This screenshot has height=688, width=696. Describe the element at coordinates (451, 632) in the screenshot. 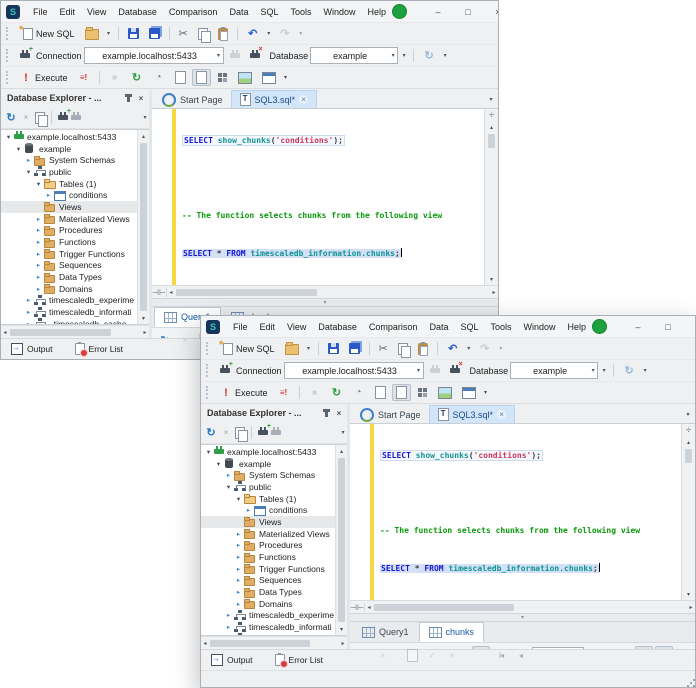

I see `tab-chunks: chunks` at that location.